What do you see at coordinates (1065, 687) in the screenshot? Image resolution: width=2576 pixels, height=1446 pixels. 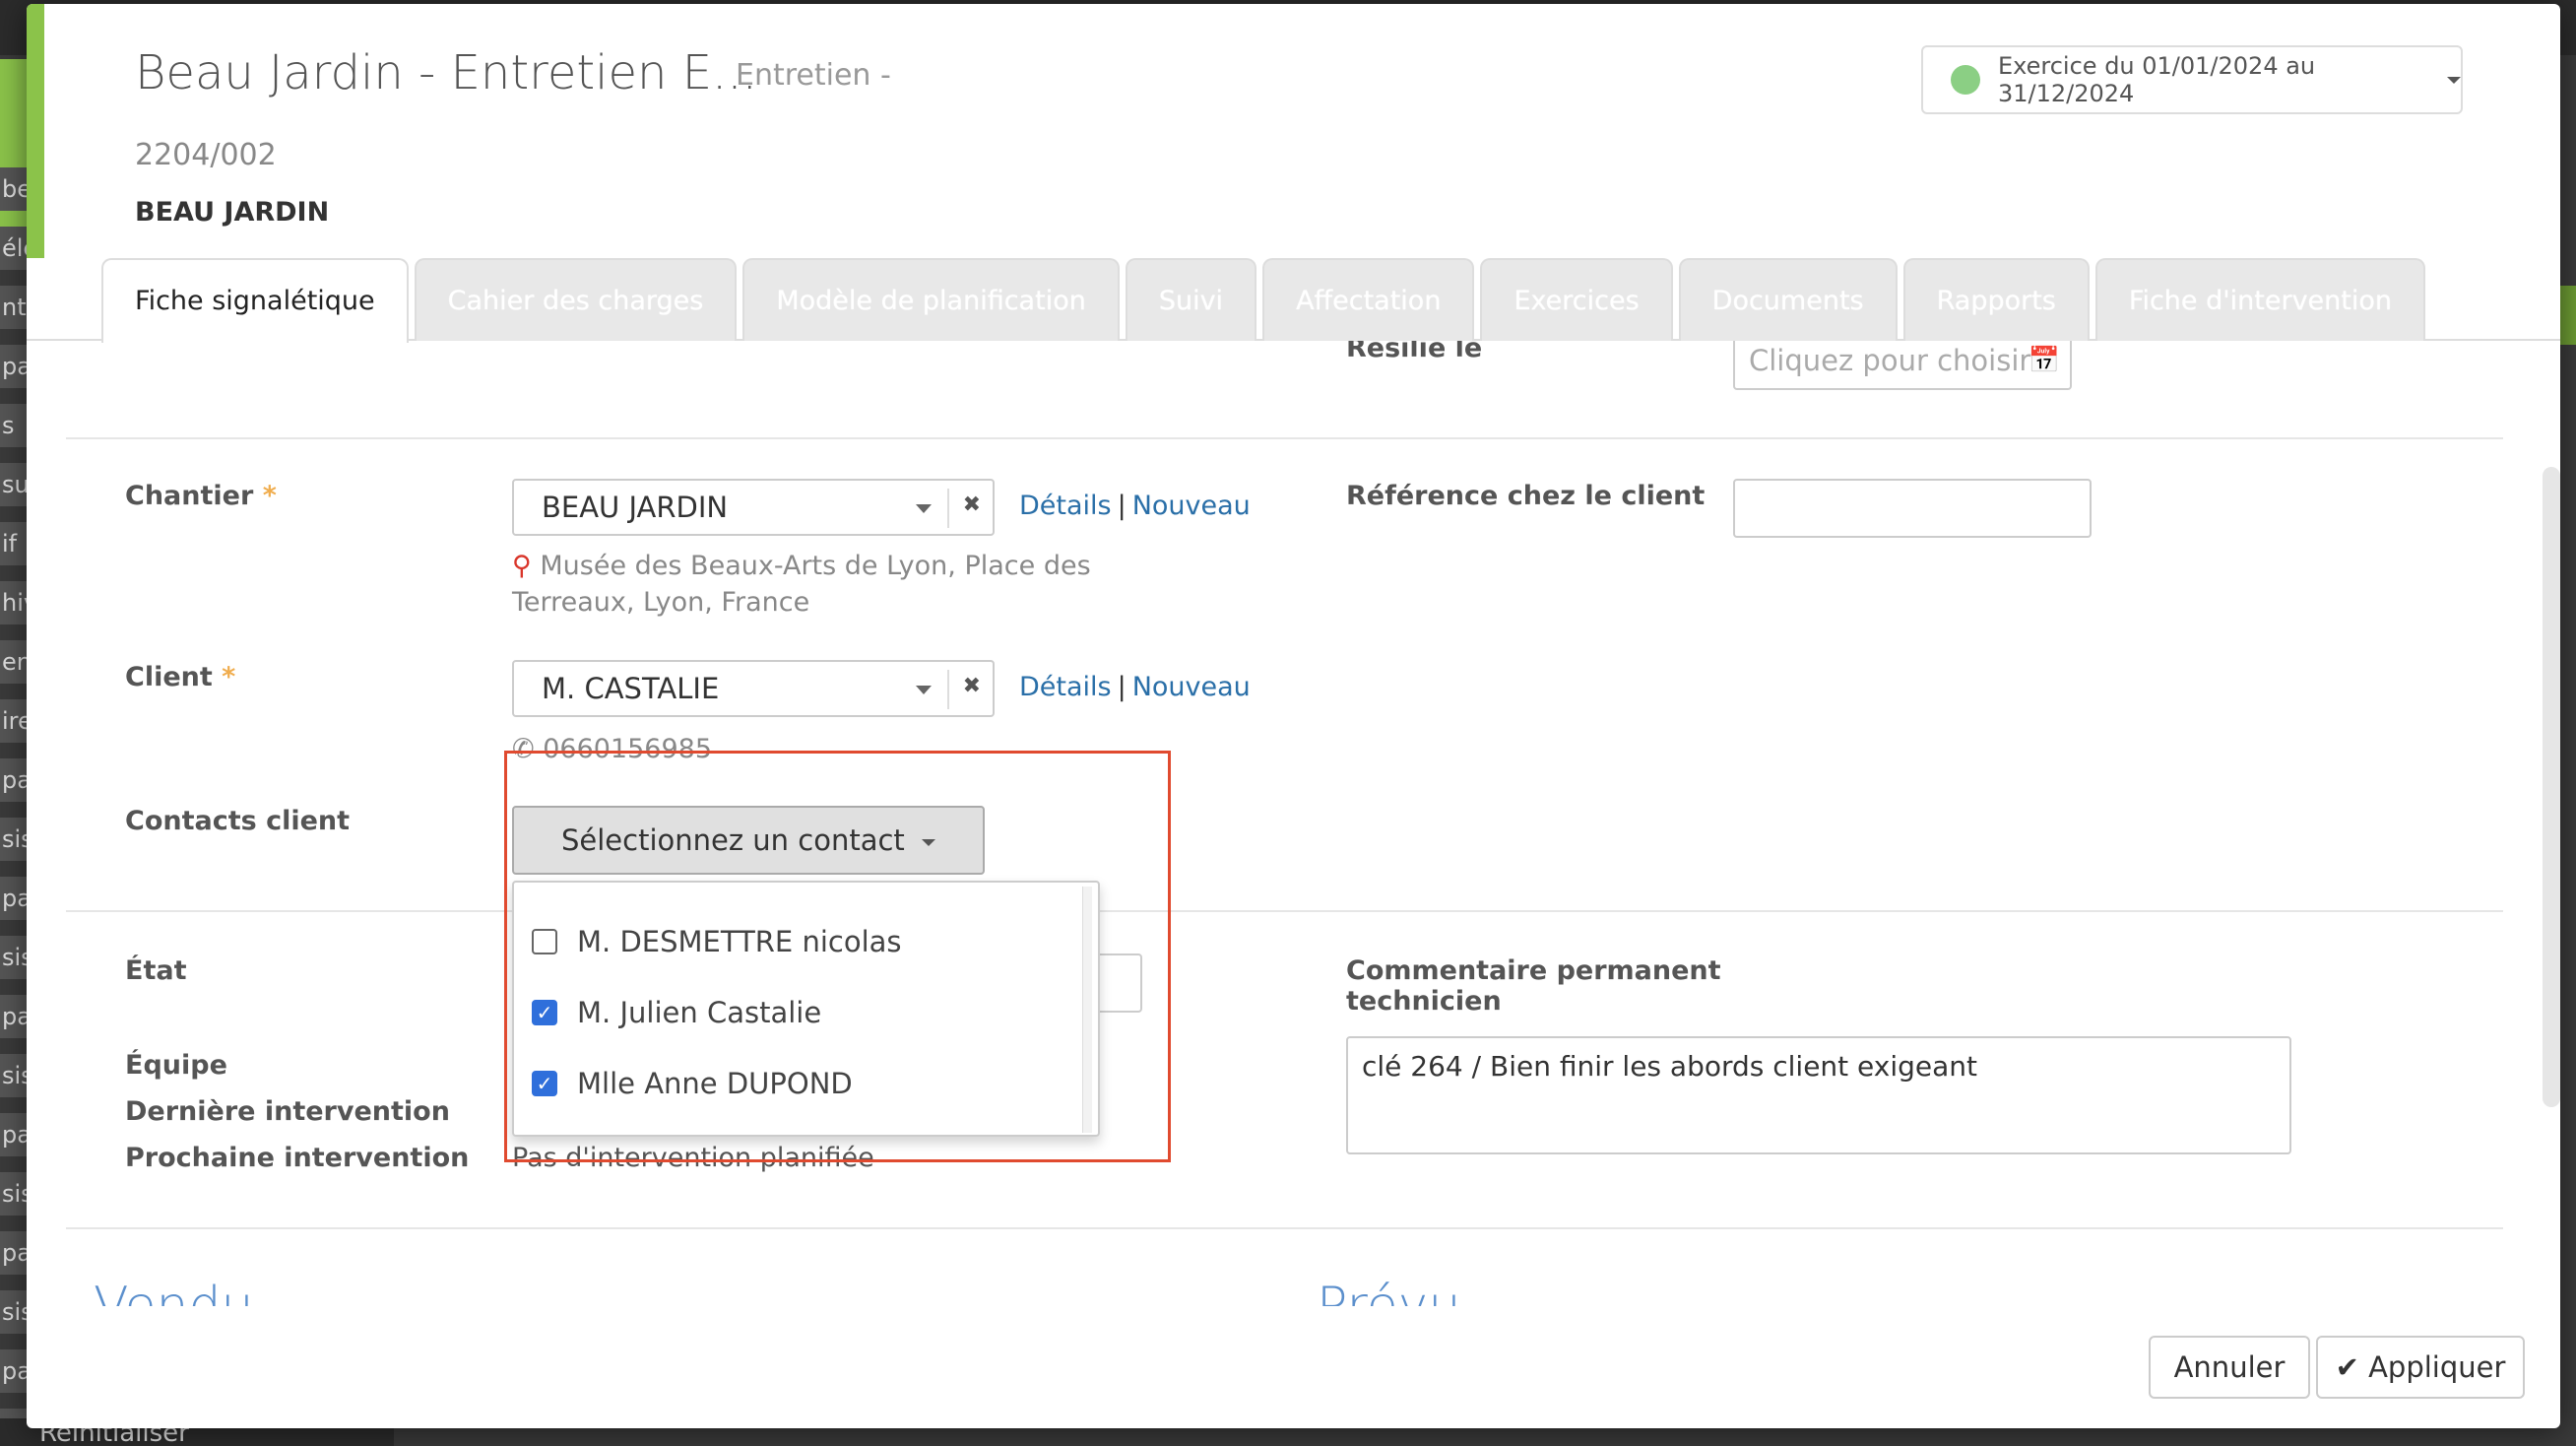 I see `client-details-link: Détails` at bounding box center [1065, 687].